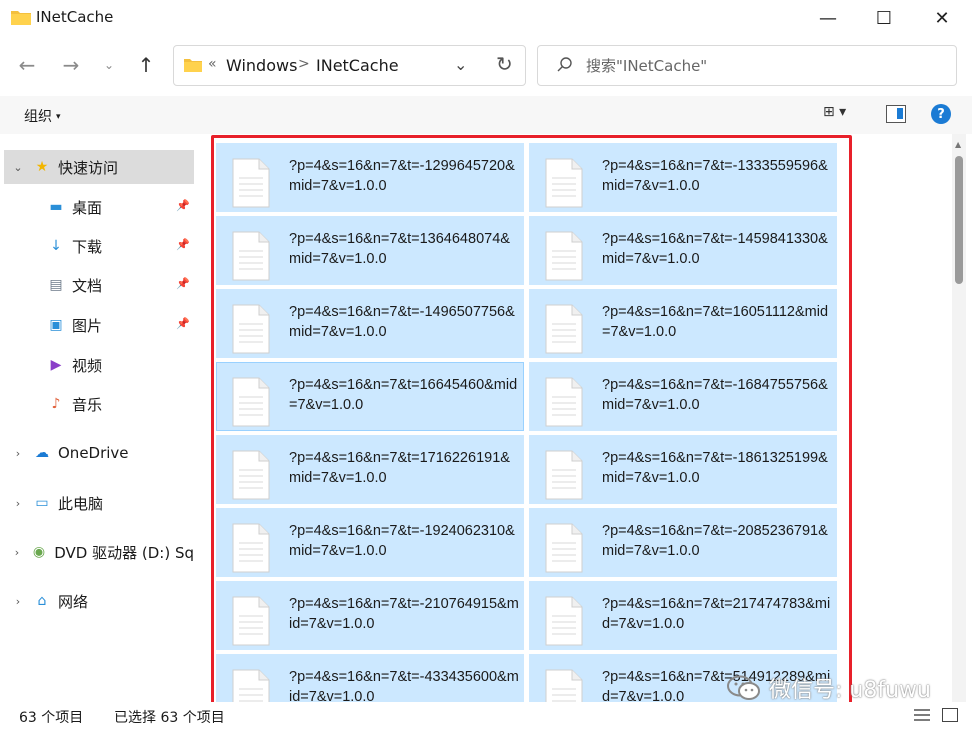 This screenshot has width=972, height=731. Describe the element at coordinates (87, 246) in the screenshot. I see `sidebar-item-label: 下载` at that location.